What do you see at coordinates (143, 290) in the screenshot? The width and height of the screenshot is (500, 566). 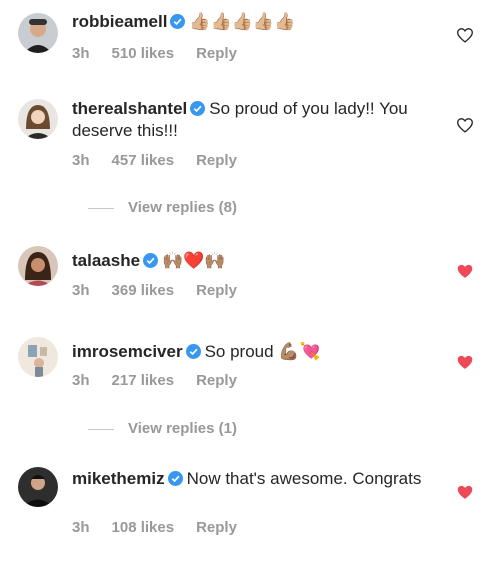 I see `likes-count: 369 likes` at bounding box center [143, 290].